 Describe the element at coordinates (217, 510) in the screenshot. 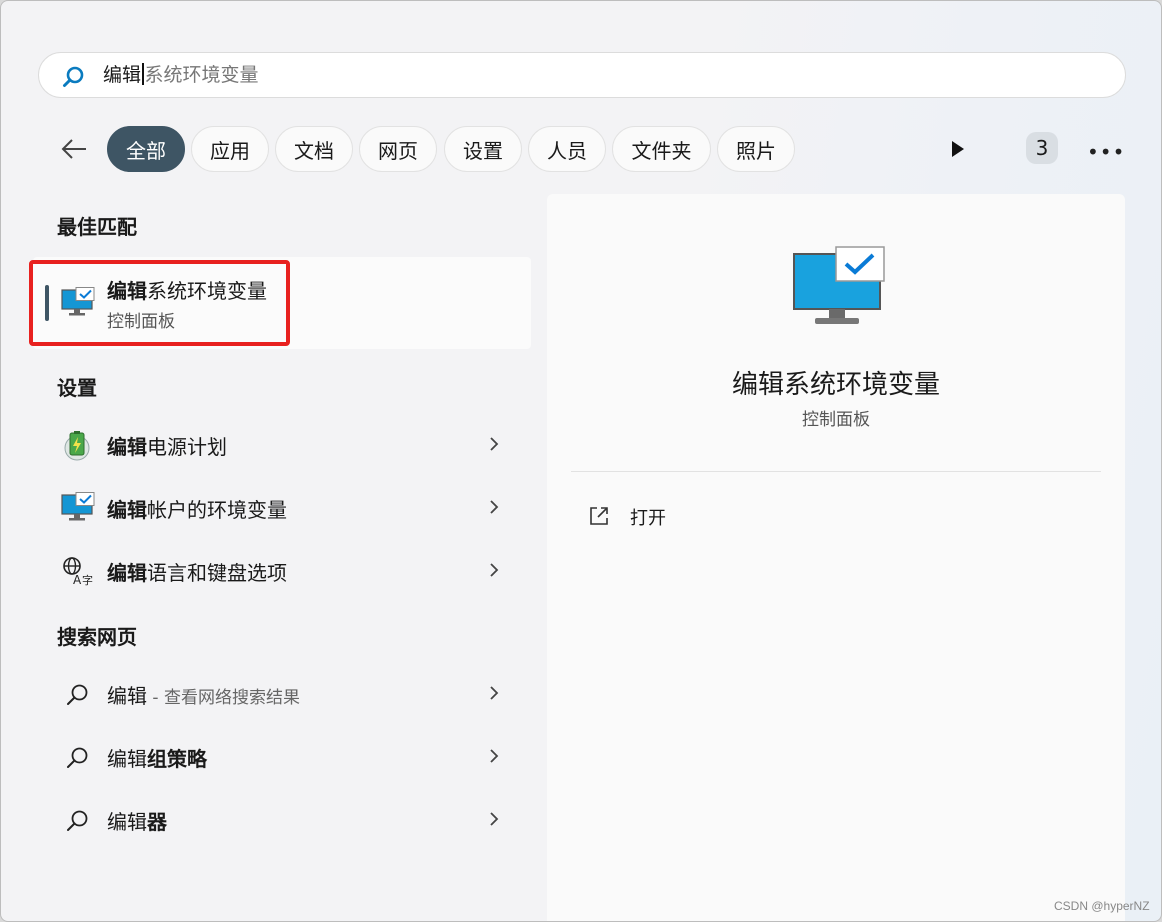

I see `settings-item-label-rest: 帐户的环境变量` at that location.